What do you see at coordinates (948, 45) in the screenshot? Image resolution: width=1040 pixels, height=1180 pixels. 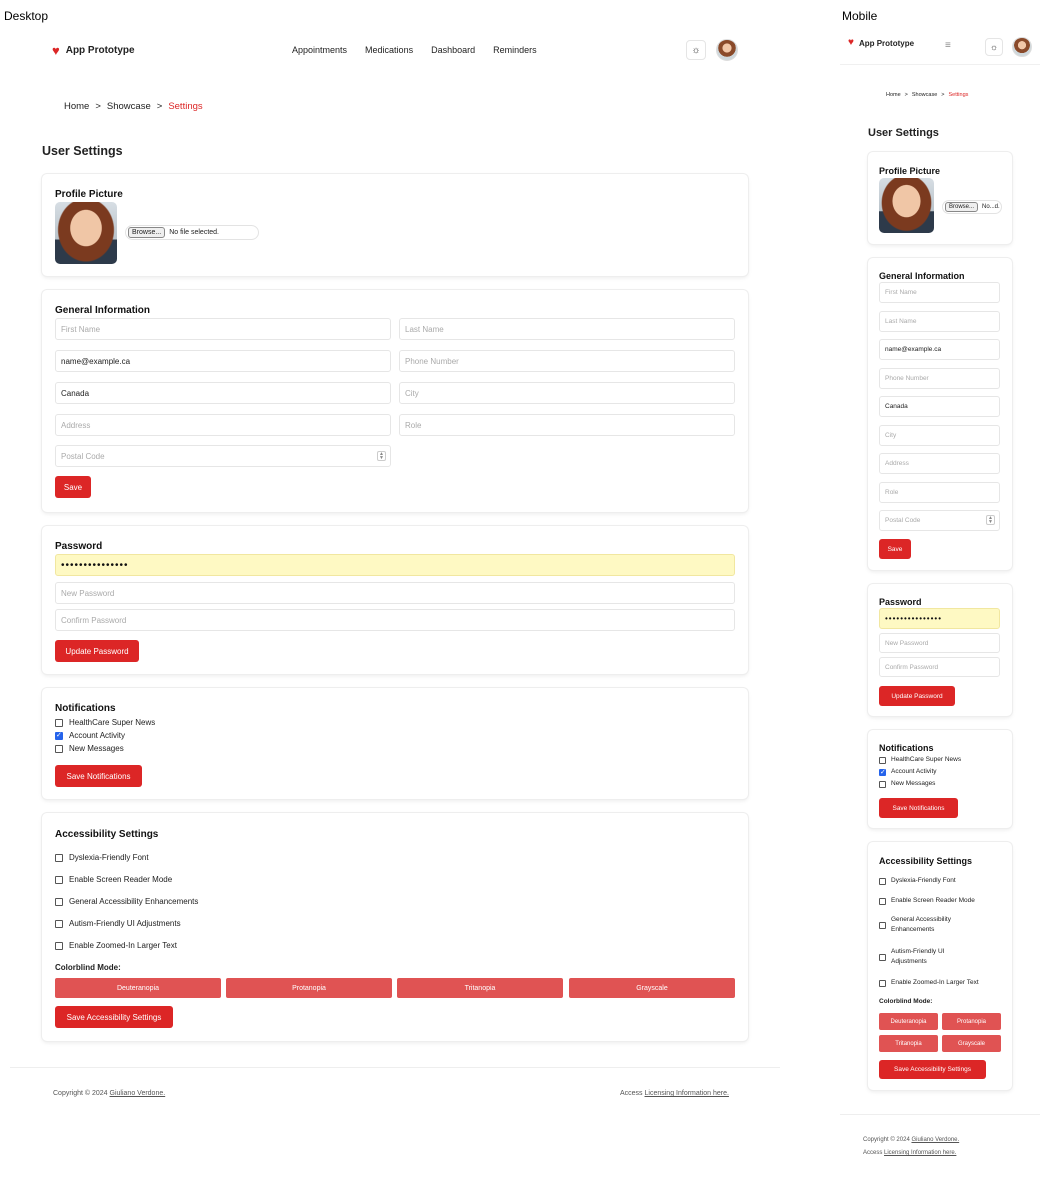 I see `hamburger-icon: ≡` at bounding box center [948, 45].